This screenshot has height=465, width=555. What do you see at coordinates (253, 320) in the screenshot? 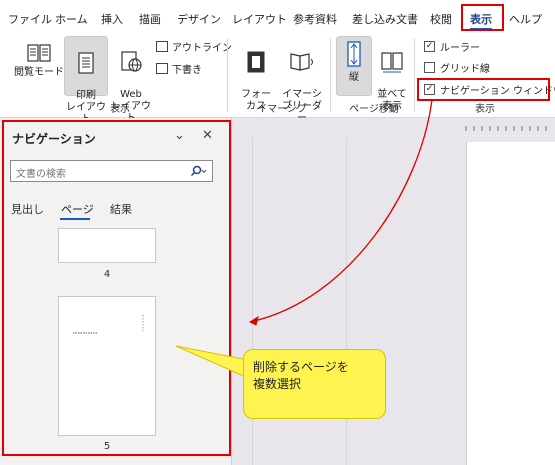
I see `arrow-head-icon` at bounding box center [253, 320].